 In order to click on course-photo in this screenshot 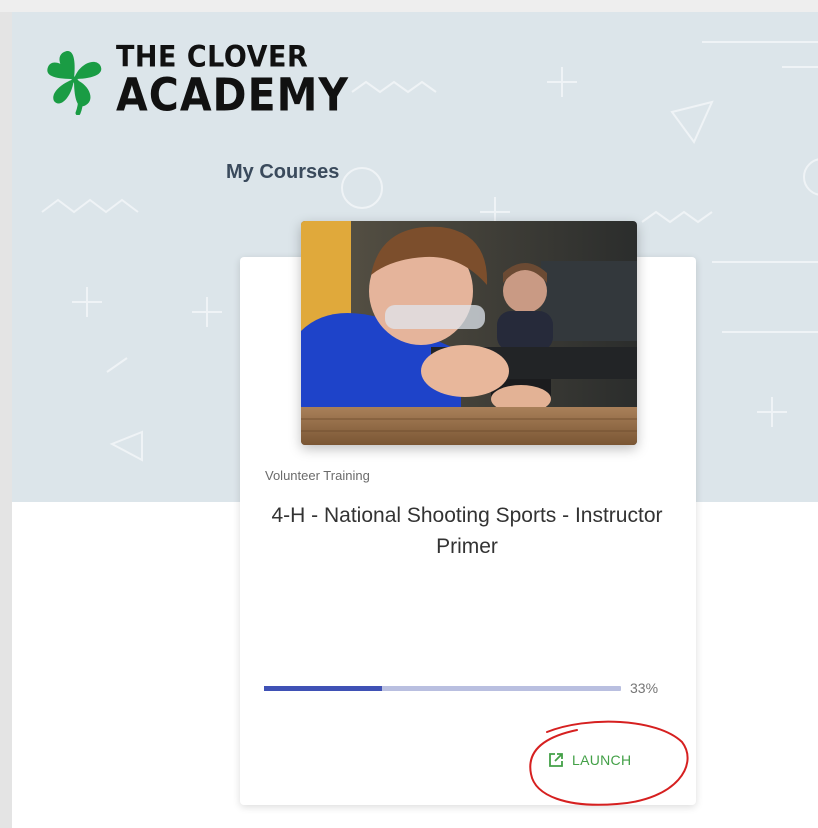, I will do `click(469, 333)`.